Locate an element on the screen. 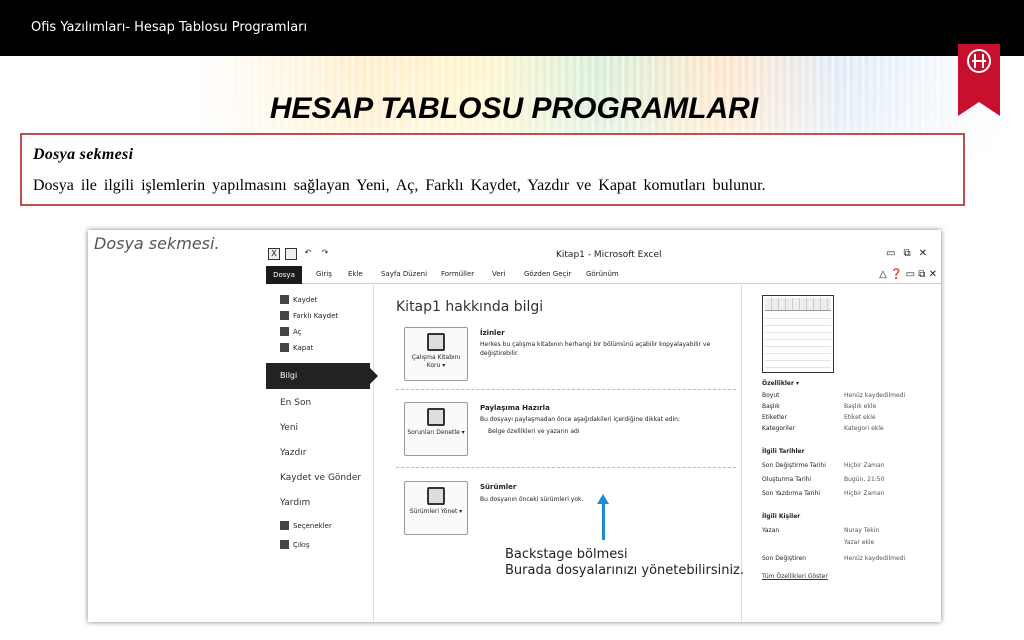 The image size is (1024, 640). folder-open-icon is located at coordinates (284, 331).